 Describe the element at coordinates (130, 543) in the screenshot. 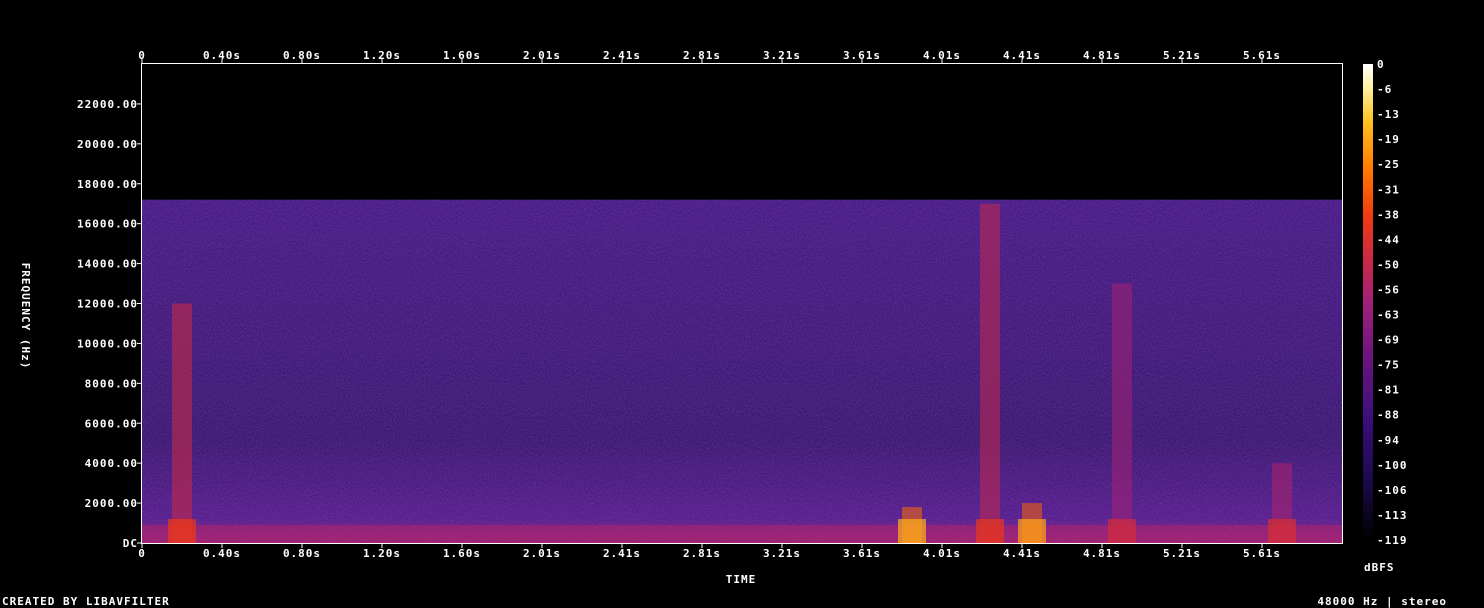

I see `frequency-tick-label: DC` at that location.